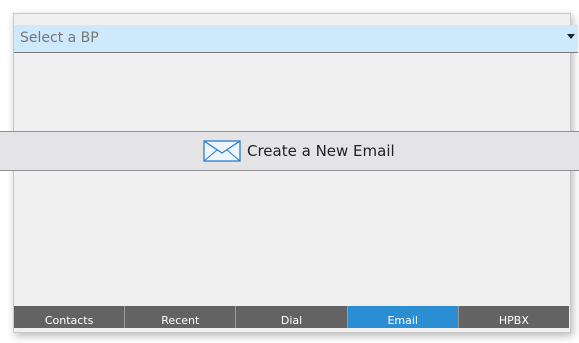 Image resolution: width=579 pixels, height=343 pixels. Describe the element at coordinates (70, 317) in the screenshot. I see `tab-contacts: Contacts` at that location.